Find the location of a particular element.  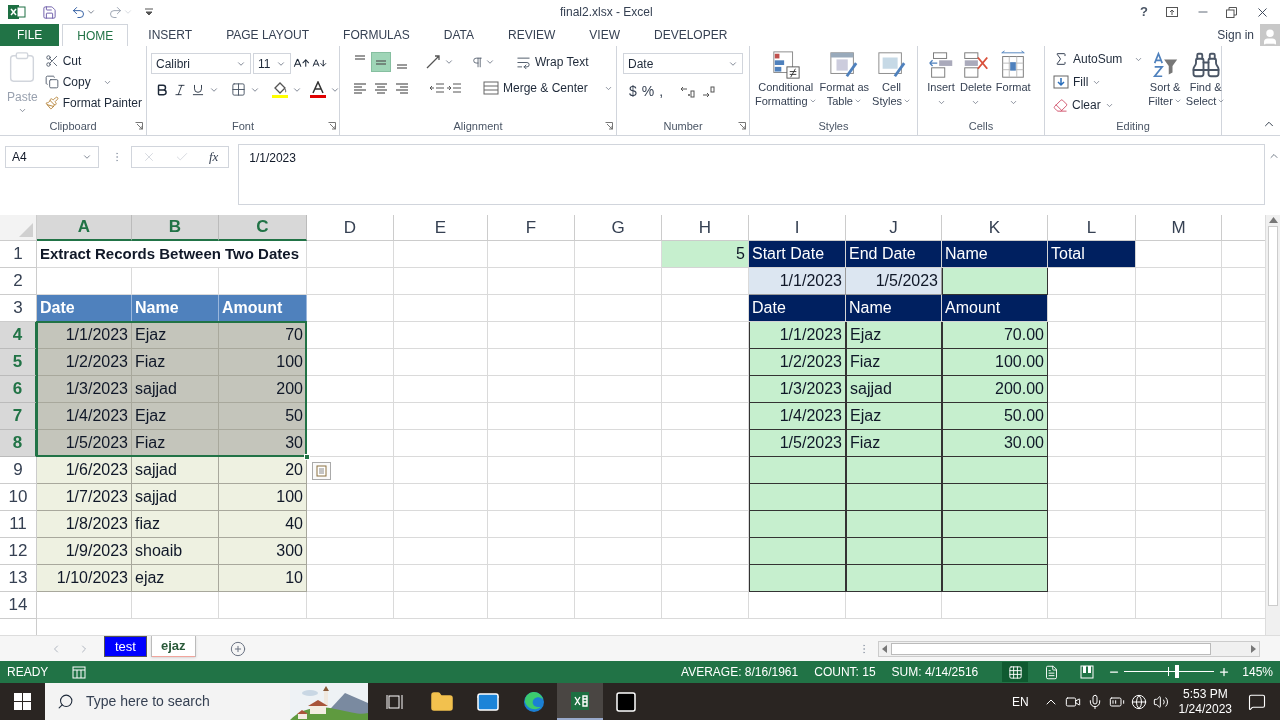

ribbon-display-icon is located at coordinates (1172, 12).